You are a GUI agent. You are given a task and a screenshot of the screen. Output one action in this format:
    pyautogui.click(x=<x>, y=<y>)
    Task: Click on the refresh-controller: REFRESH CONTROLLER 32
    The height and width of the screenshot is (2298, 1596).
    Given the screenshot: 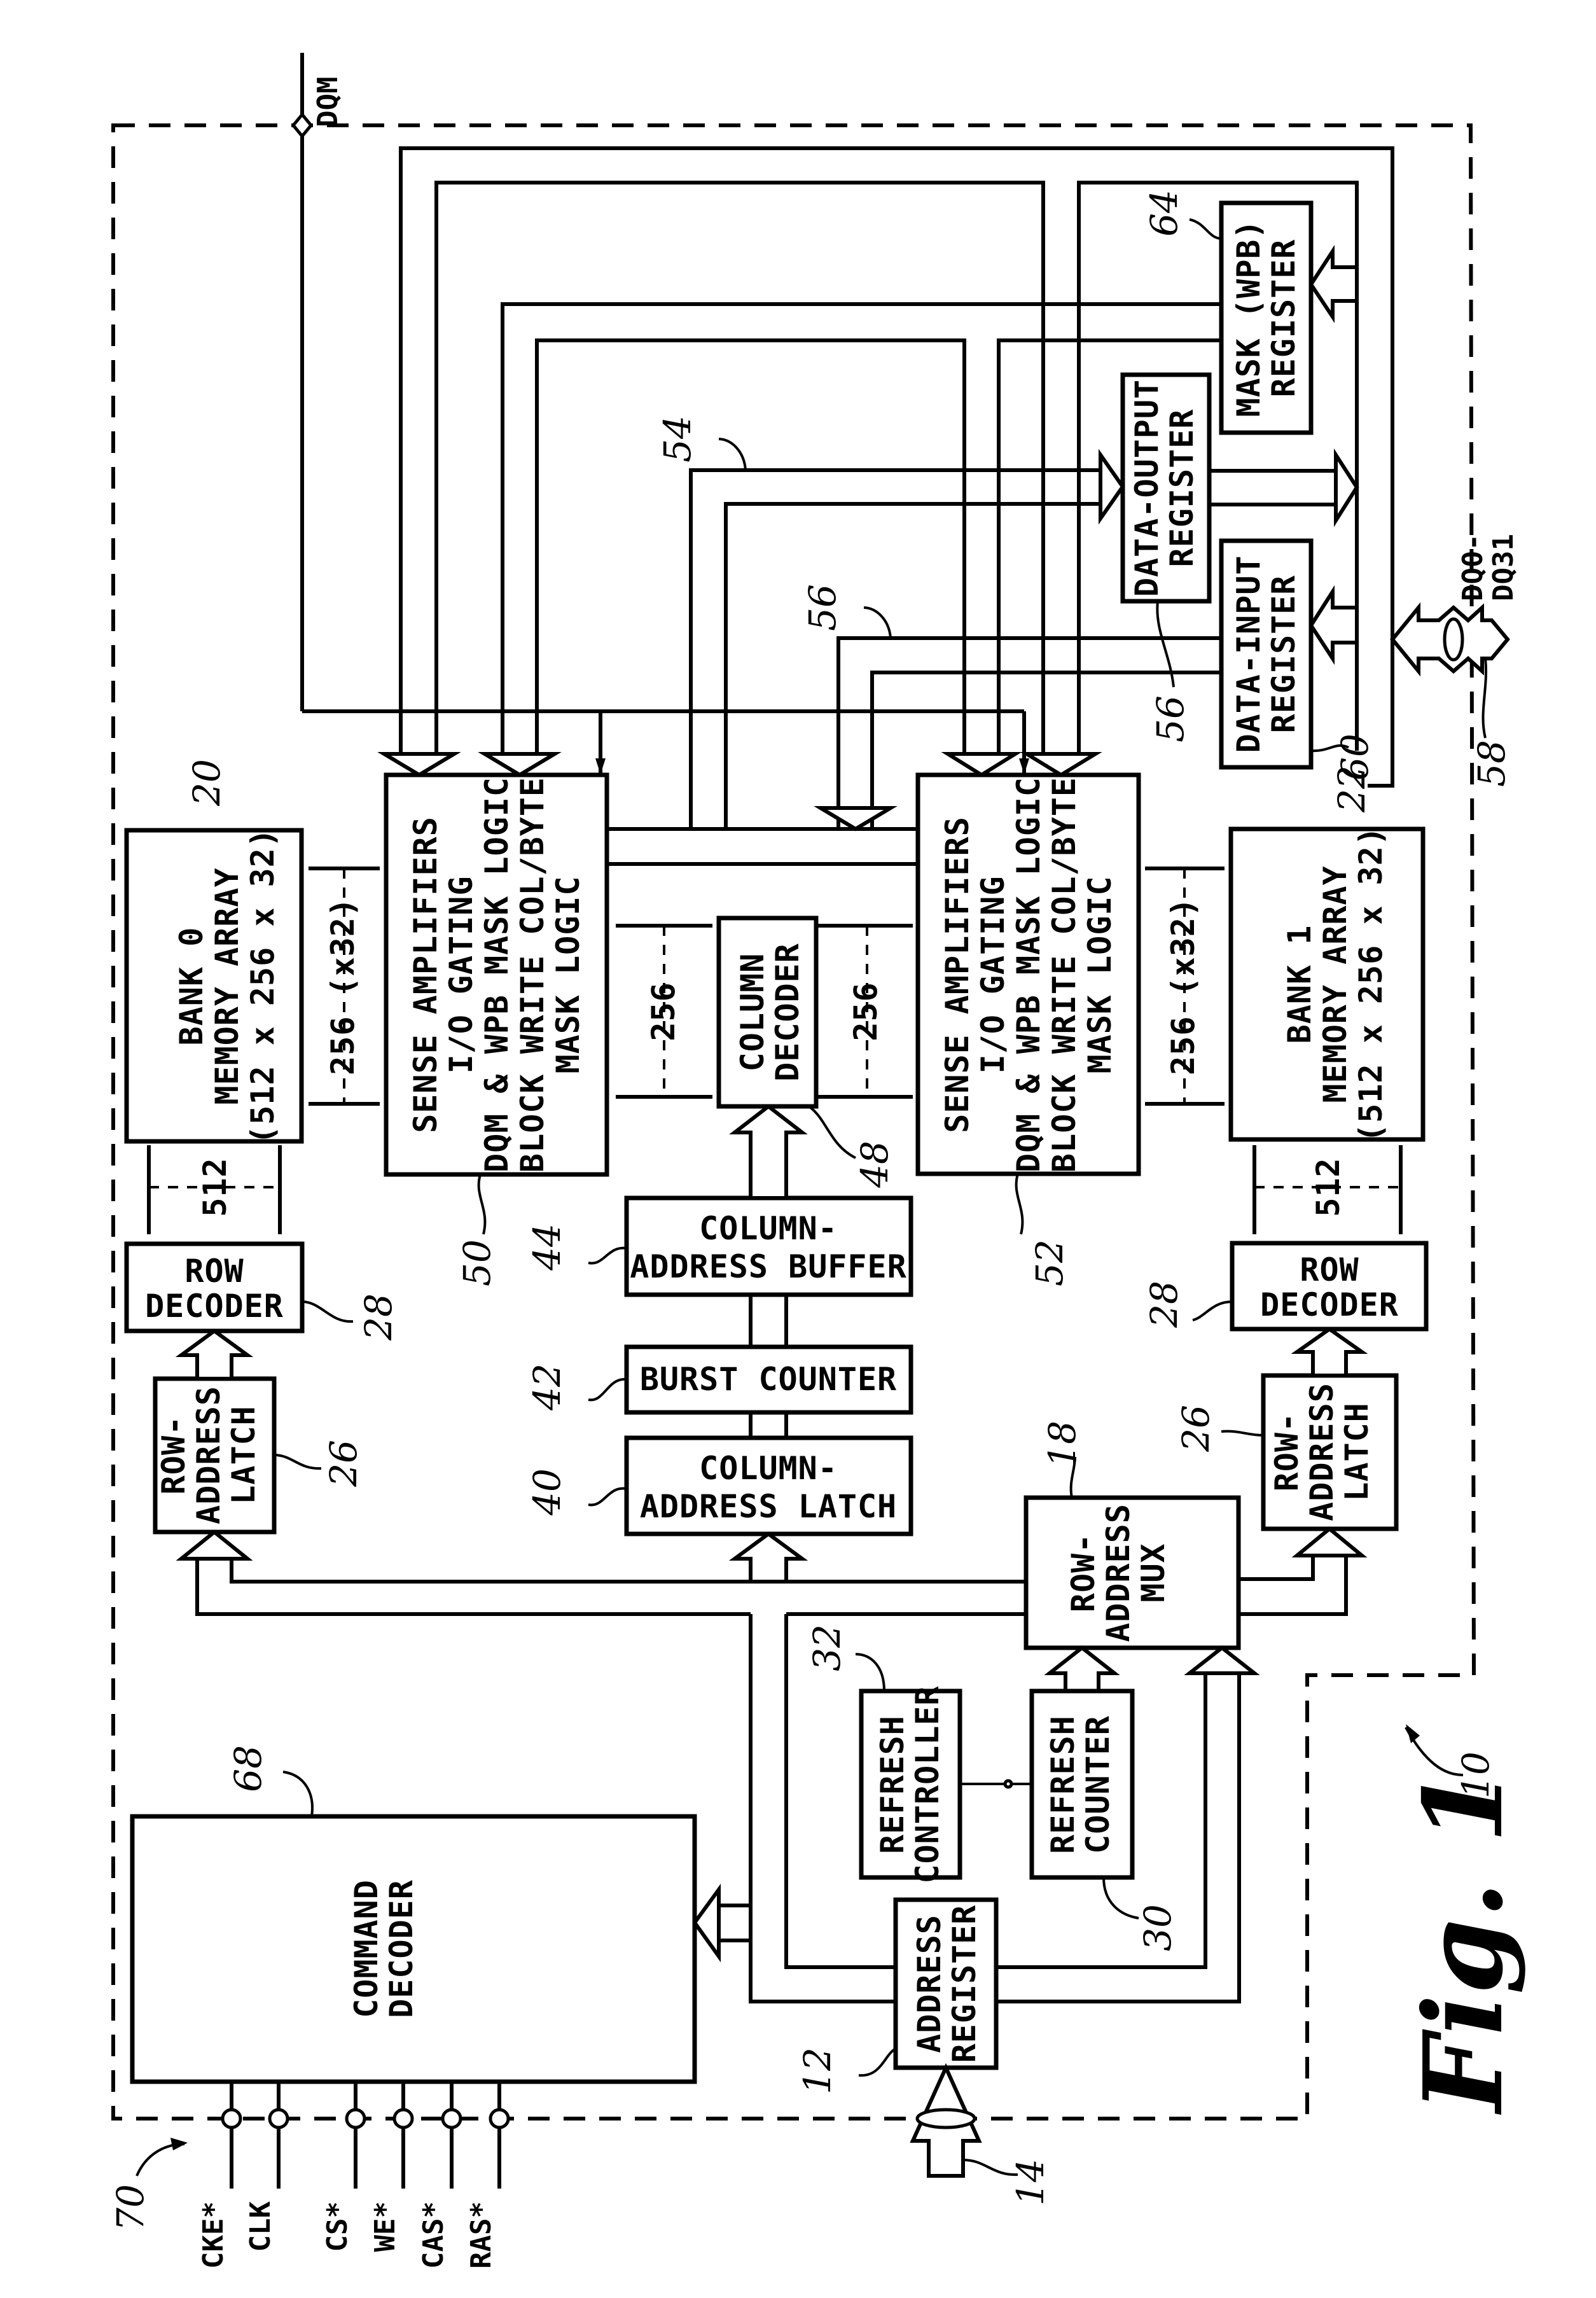 What is the action you would take?
    pyautogui.click(x=883, y=1754)
    